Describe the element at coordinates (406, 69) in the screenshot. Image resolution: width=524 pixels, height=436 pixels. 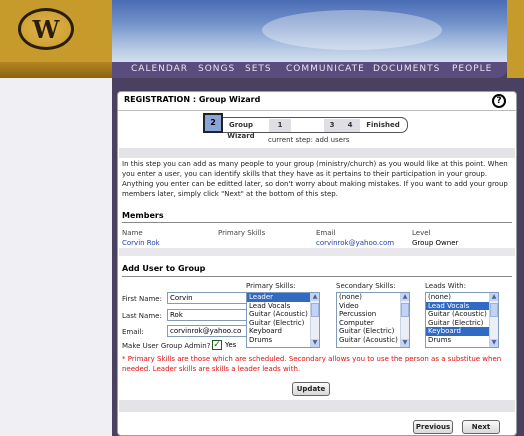
I see `nav-documents: DOCUMENTS` at that location.